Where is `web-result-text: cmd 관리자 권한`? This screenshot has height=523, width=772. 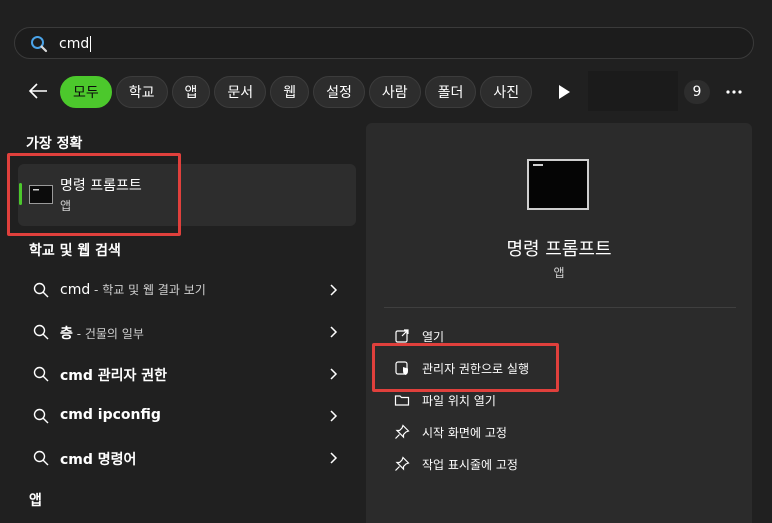
web-result-text: cmd 관리자 권한 is located at coordinates (114, 376).